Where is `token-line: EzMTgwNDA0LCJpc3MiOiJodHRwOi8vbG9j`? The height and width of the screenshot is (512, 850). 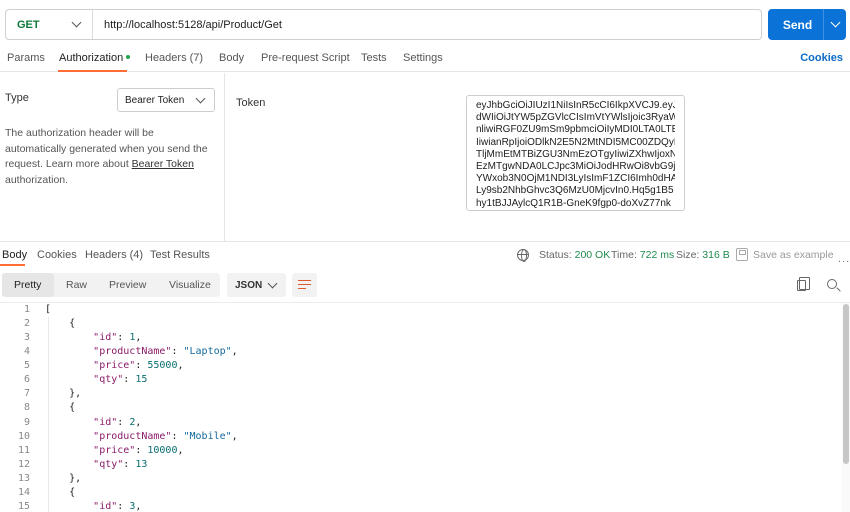 token-line: EzMTgwNDA0LCJpc3MiOiJodHRwOi8vbG9j is located at coordinates (575, 167).